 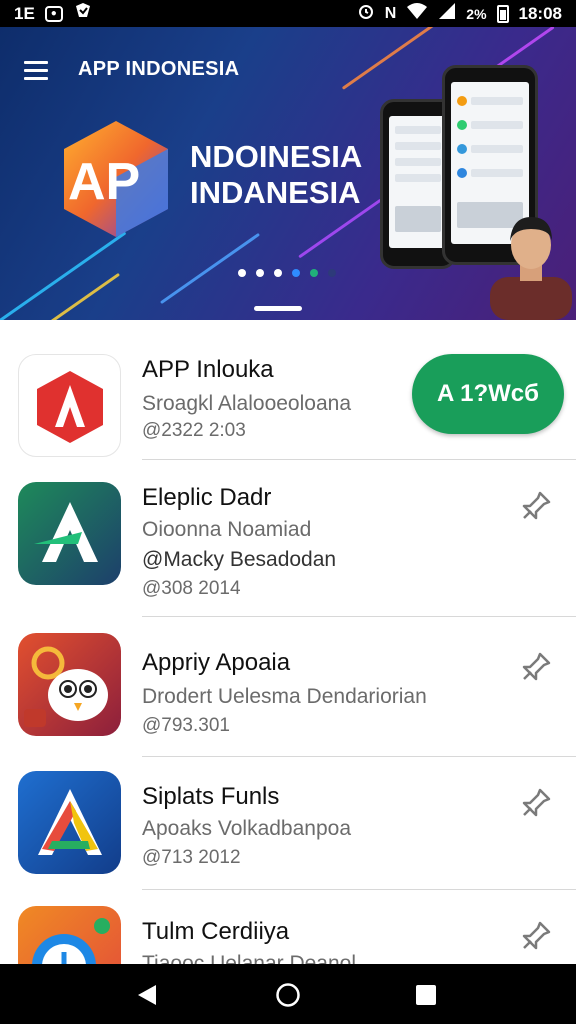 What do you see at coordinates (208, 369) in the screenshot?
I see `app-name: APP Inlouka` at bounding box center [208, 369].